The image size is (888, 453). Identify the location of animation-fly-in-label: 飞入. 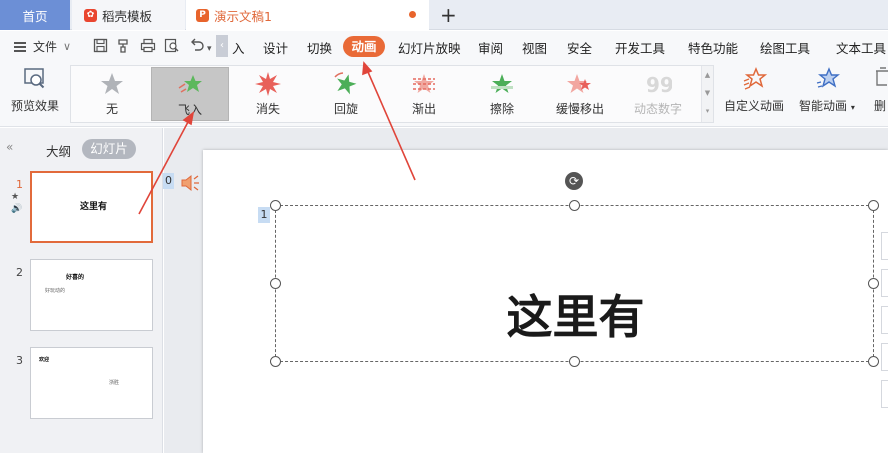
(189, 110).